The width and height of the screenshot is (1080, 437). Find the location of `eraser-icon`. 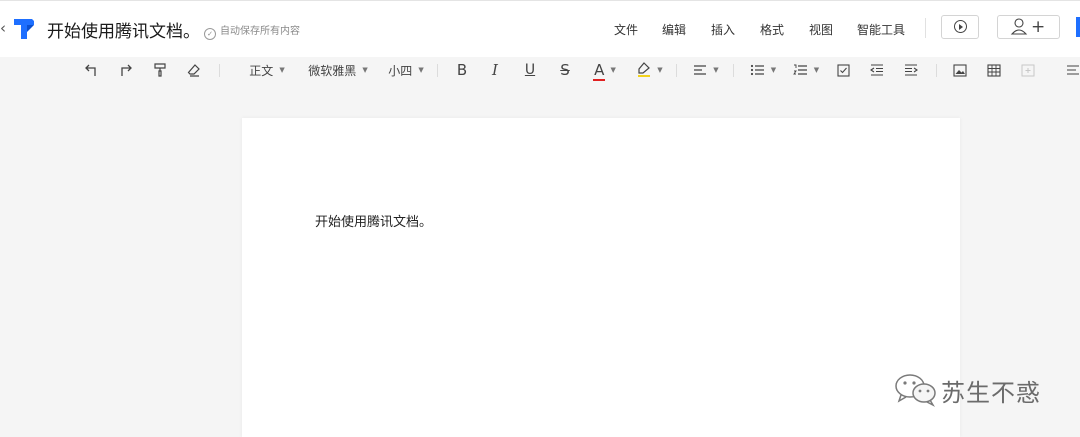

eraser-icon is located at coordinates (193, 70).